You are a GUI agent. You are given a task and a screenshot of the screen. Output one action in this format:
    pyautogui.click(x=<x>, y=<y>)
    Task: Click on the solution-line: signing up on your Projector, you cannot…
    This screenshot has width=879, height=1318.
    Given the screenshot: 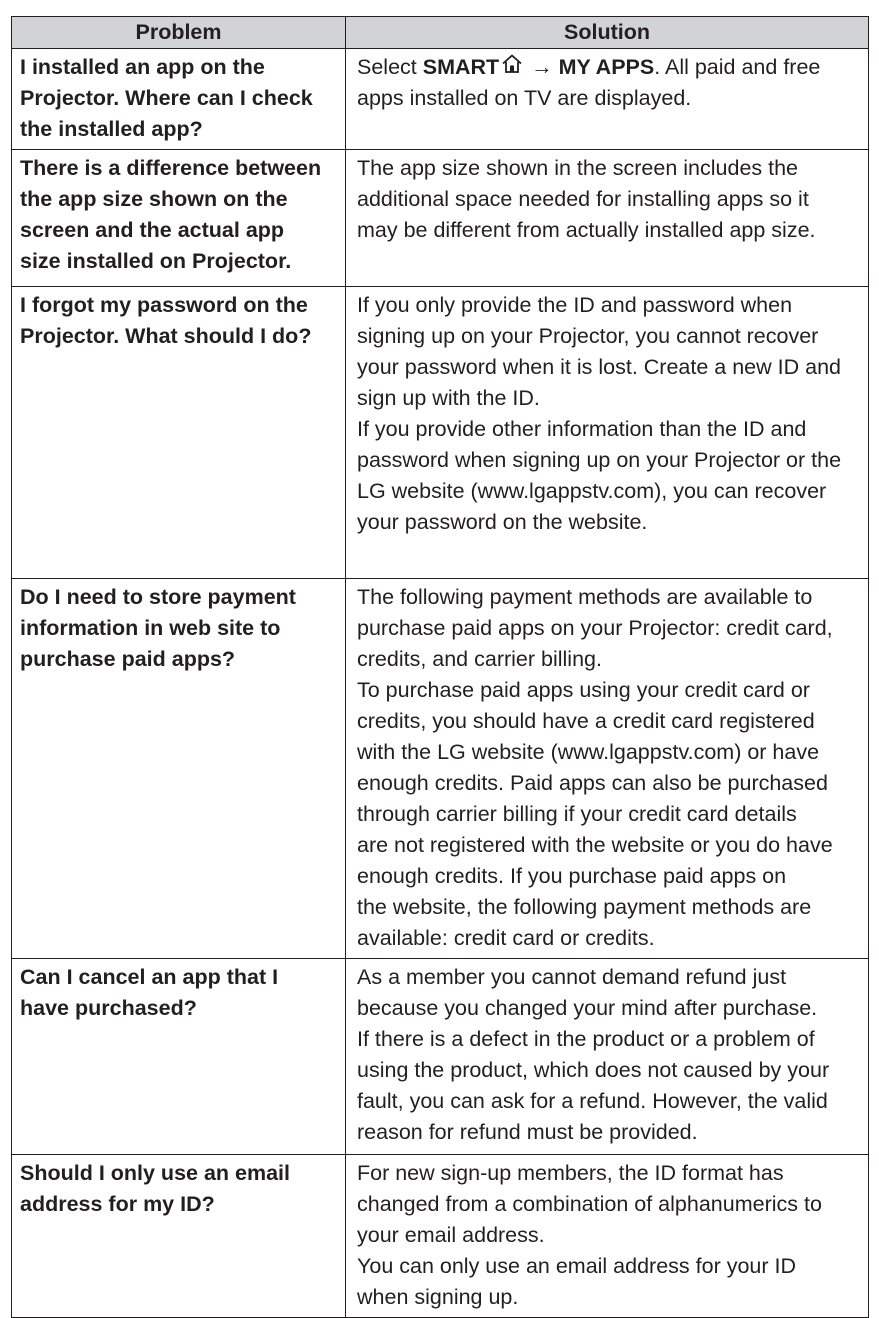 What is the action you would take?
    pyautogui.click(x=588, y=336)
    